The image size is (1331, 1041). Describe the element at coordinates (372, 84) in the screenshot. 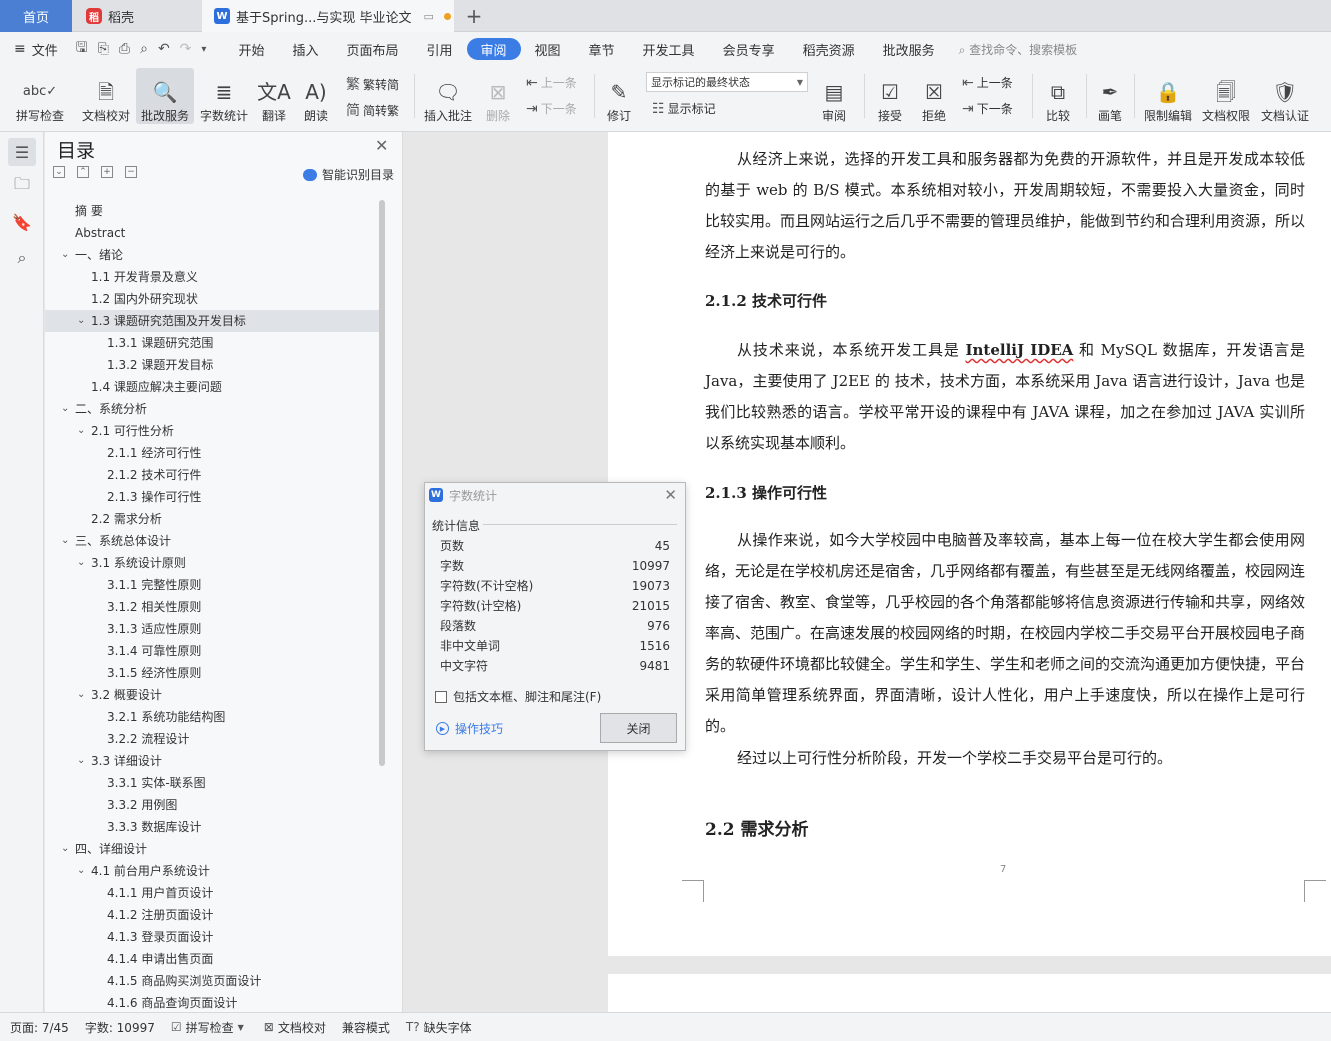

I see `to-traditional-button: 繁 繁转简` at that location.